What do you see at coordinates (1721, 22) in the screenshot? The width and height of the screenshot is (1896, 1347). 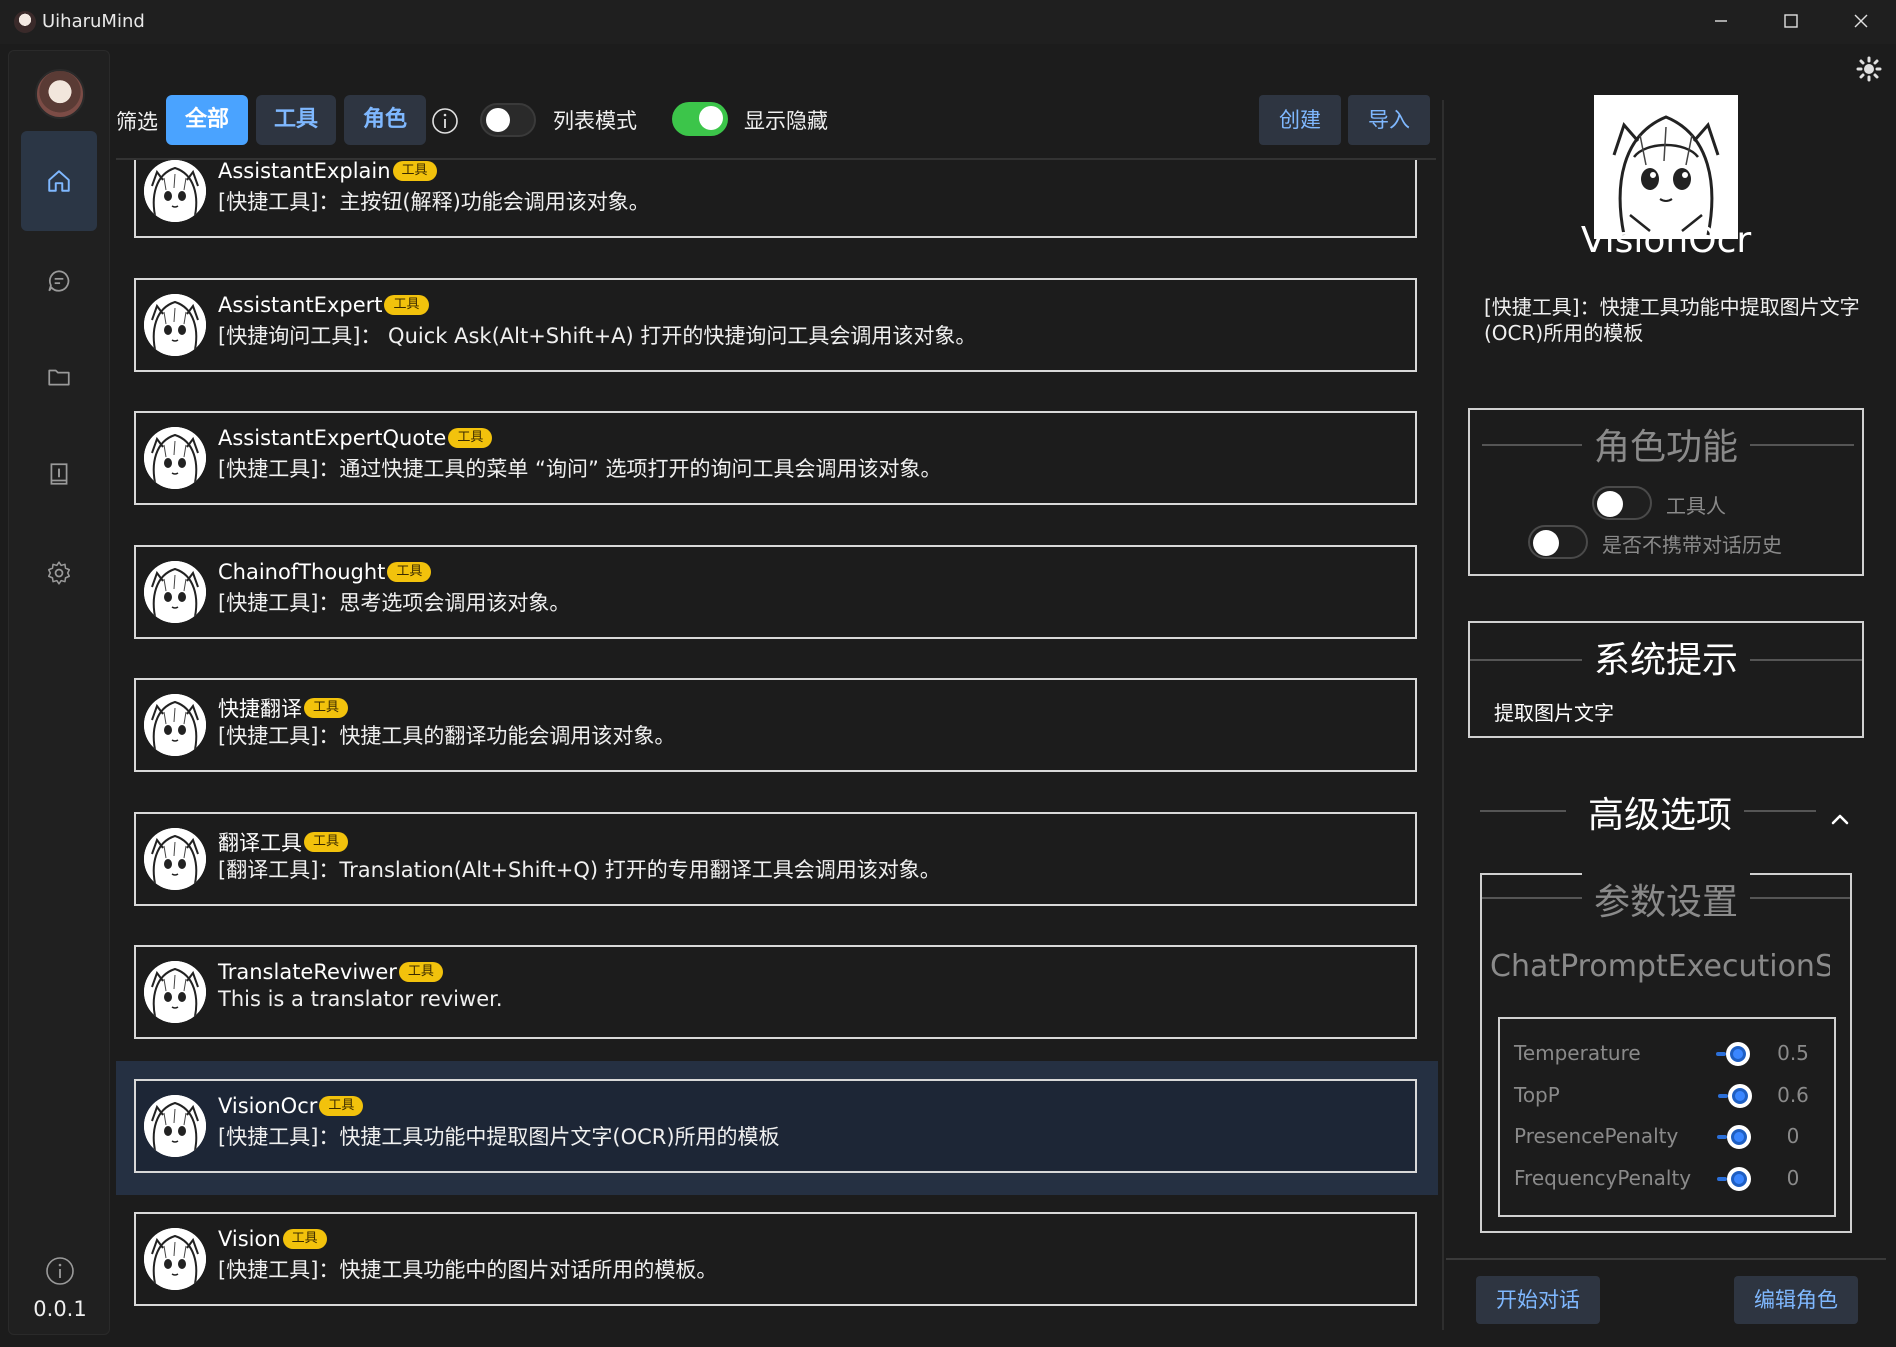 I see `minimize-icon` at bounding box center [1721, 22].